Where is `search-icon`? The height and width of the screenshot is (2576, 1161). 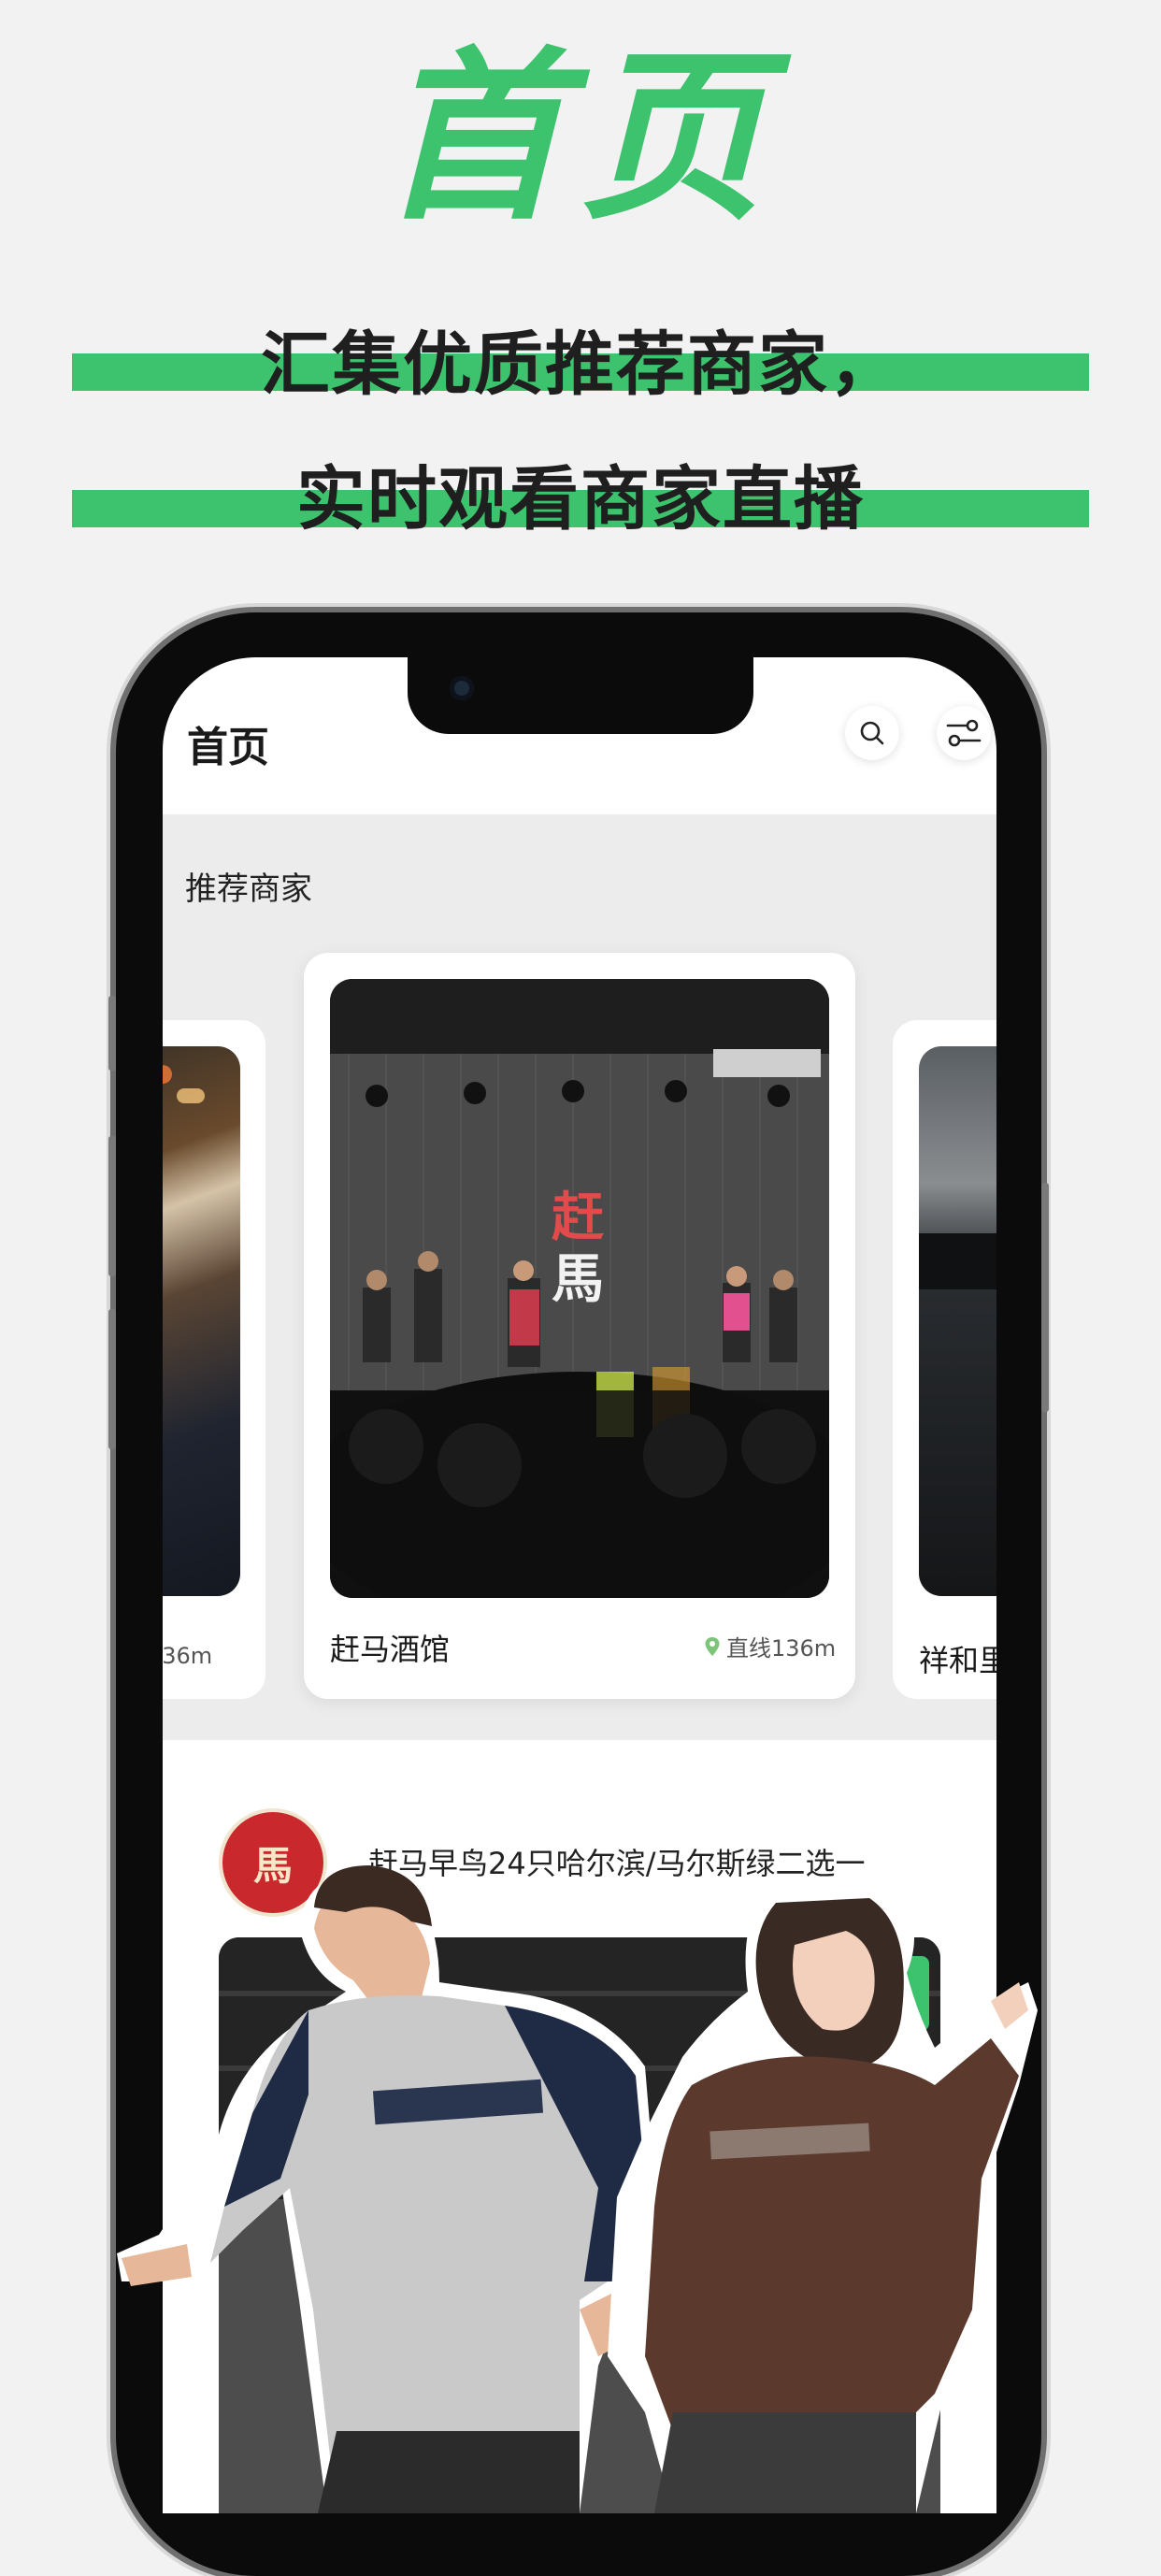
search-icon is located at coordinates (872, 733).